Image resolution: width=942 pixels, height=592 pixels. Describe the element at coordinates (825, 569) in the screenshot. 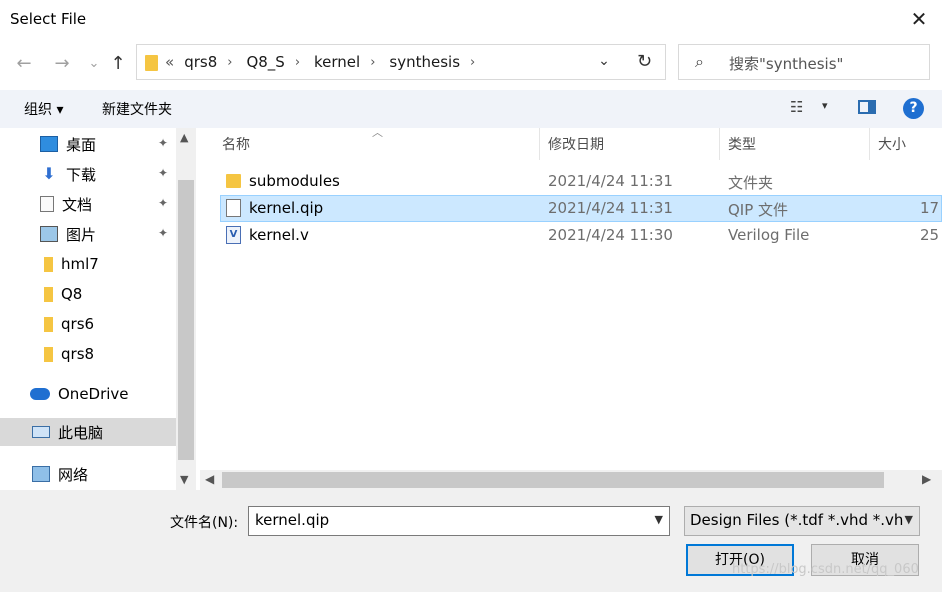

I see `watermark: https://blog.csdn.net/qq_060` at that location.